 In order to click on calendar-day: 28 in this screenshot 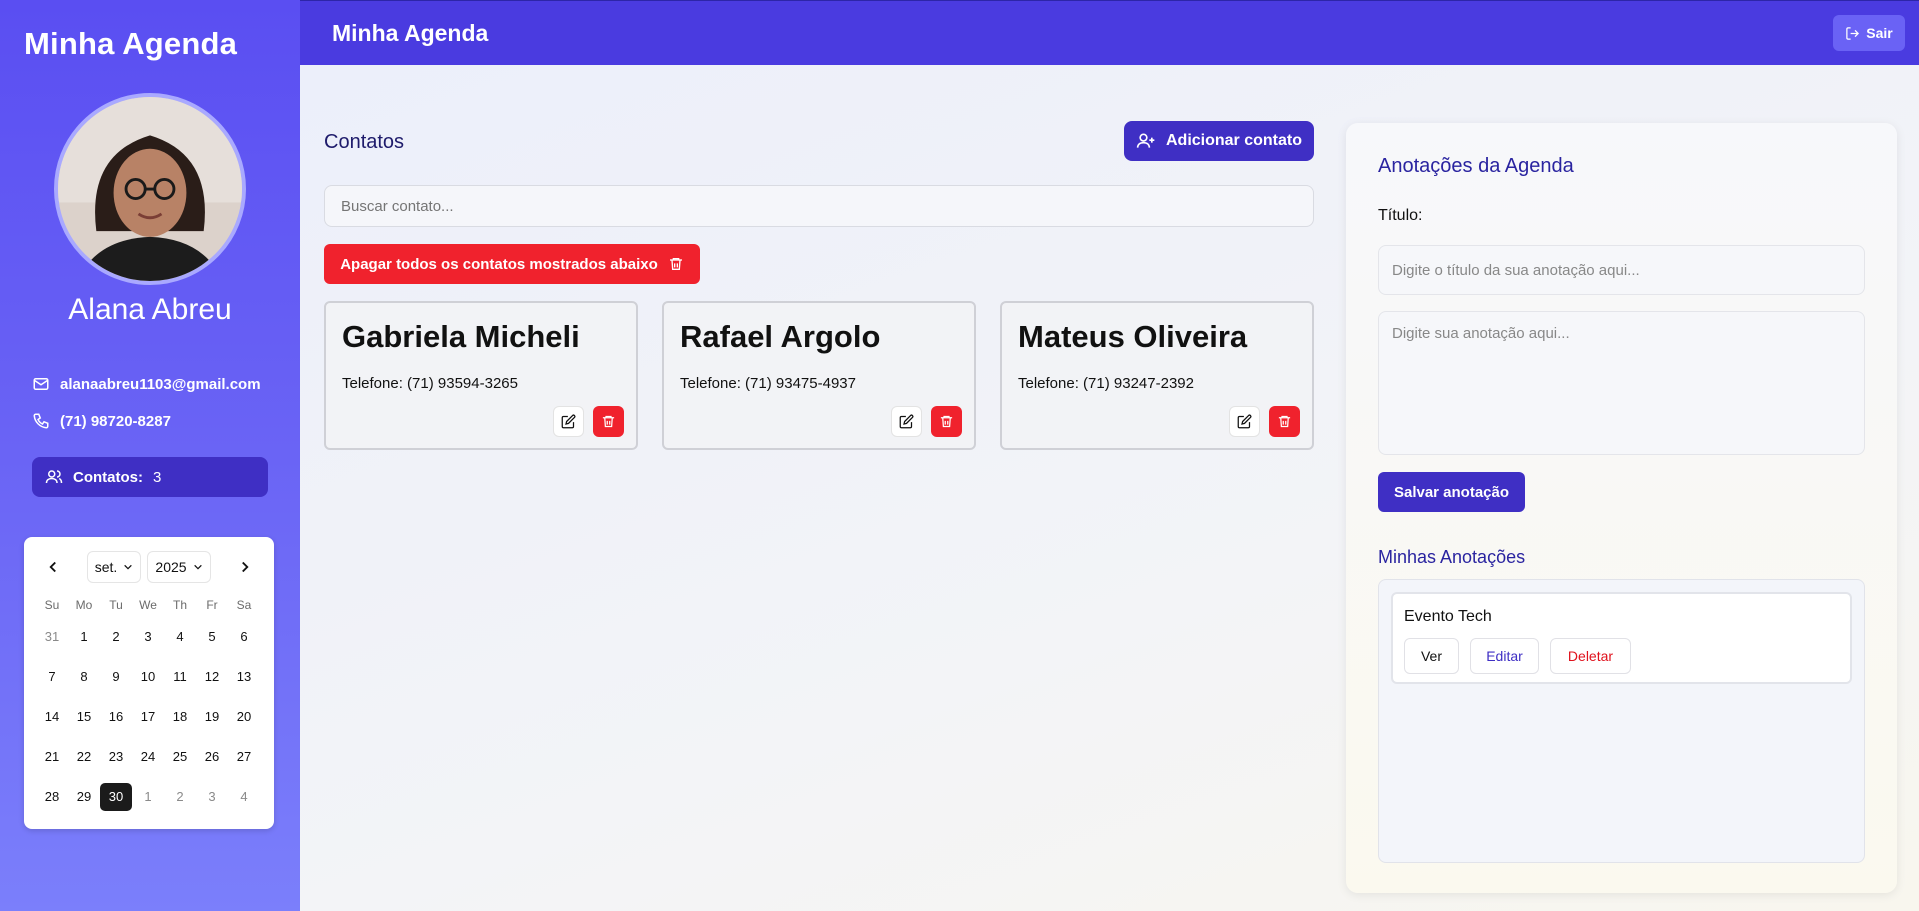, I will do `click(52, 797)`.